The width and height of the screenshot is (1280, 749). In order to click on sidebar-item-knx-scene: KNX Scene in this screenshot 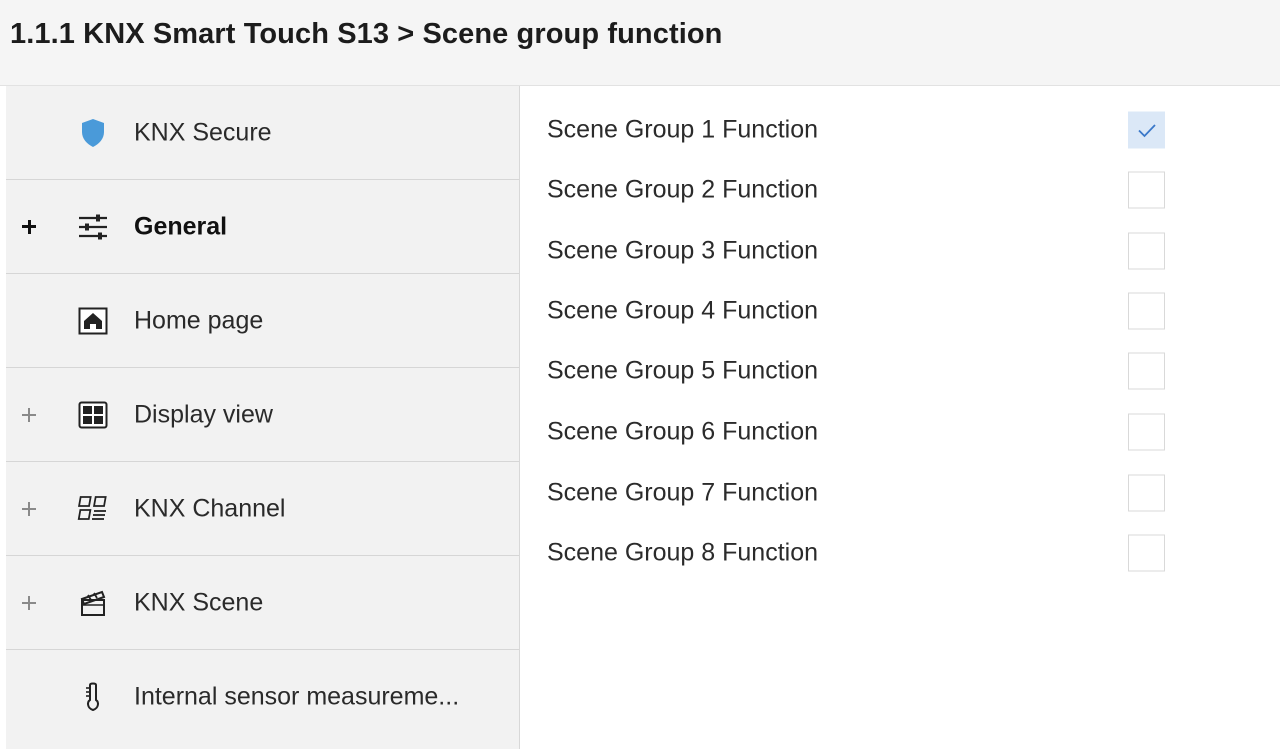, I will do `click(262, 603)`.